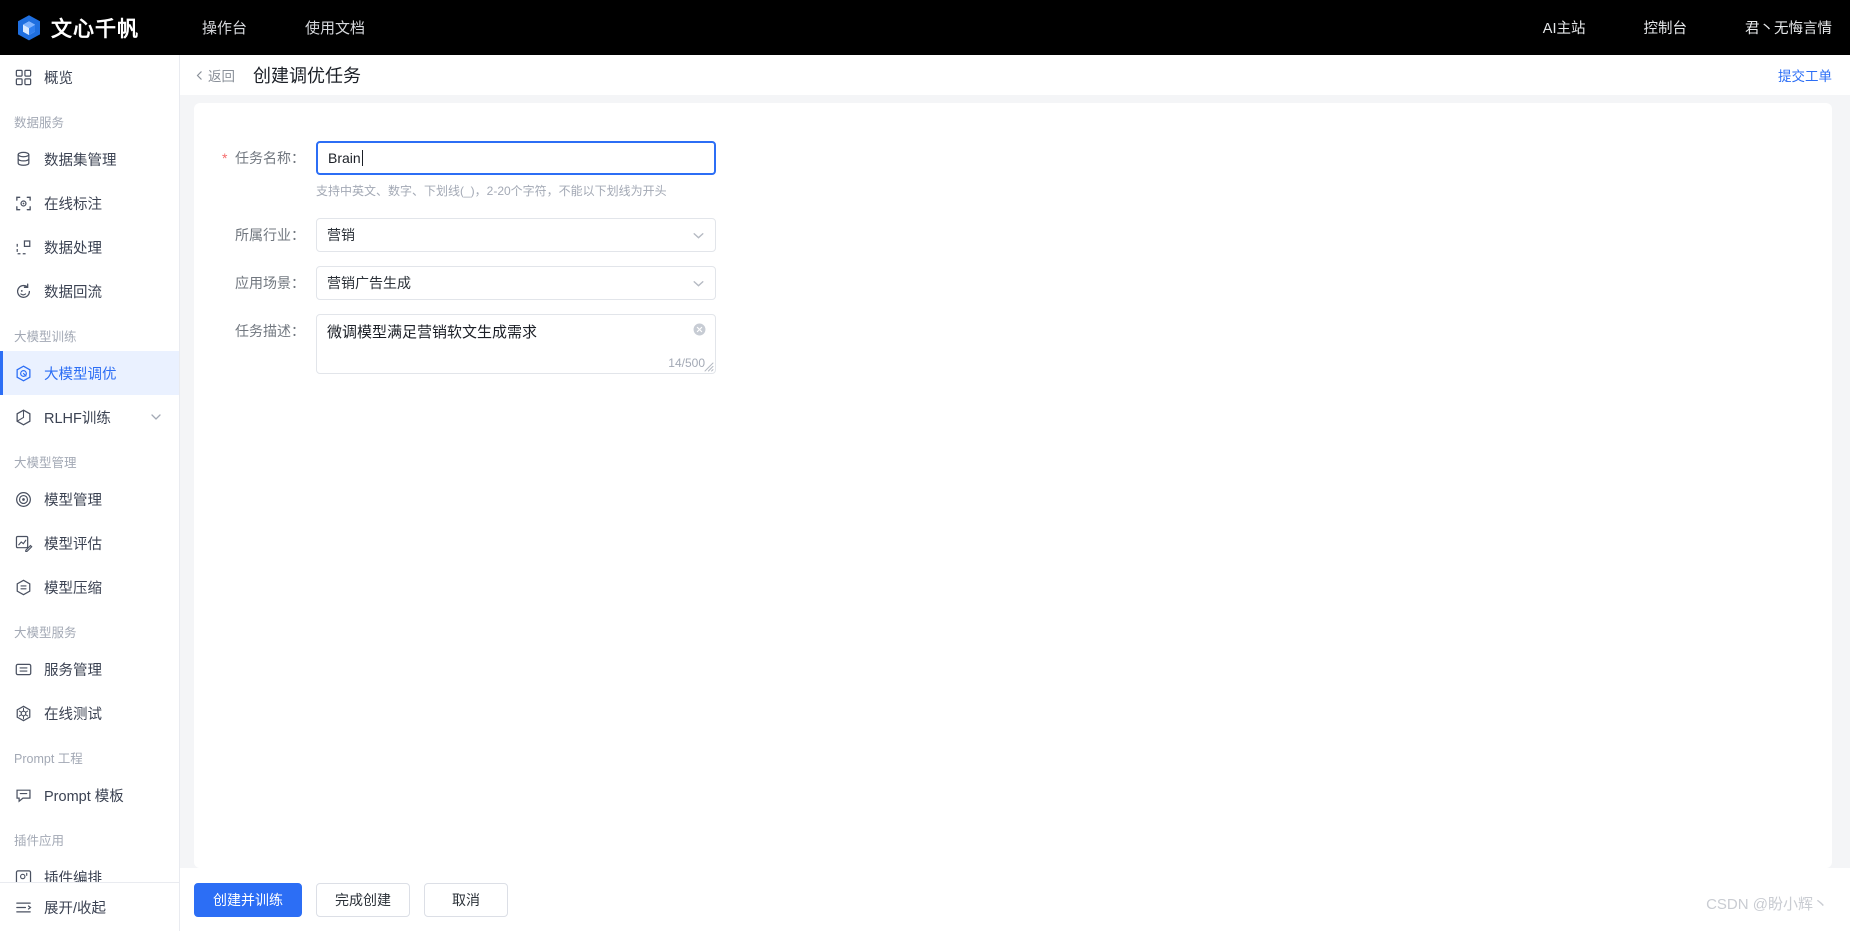 This screenshot has width=1850, height=931. I want to click on sidebar-item-online-annotation: 在线标注, so click(89, 203).